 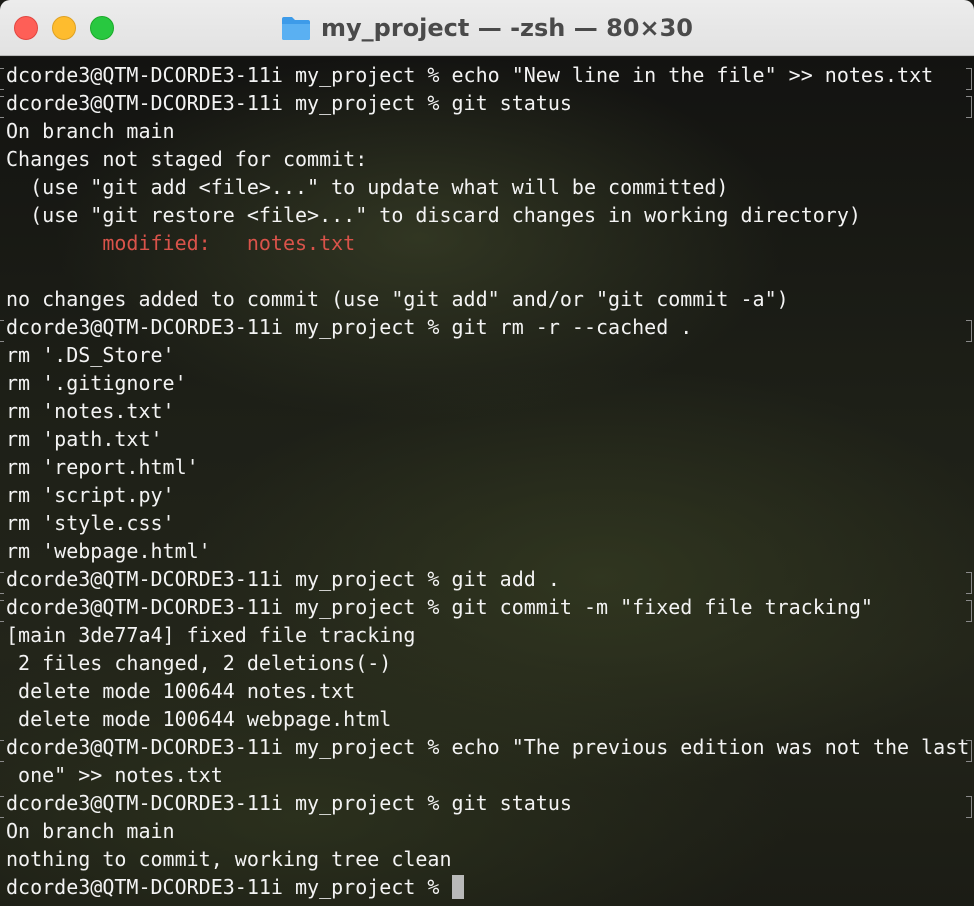 What do you see at coordinates (84, 439) in the screenshot?
I see `terminal-output-line: rm 'path.txt'` at bounding box center [84, 439].